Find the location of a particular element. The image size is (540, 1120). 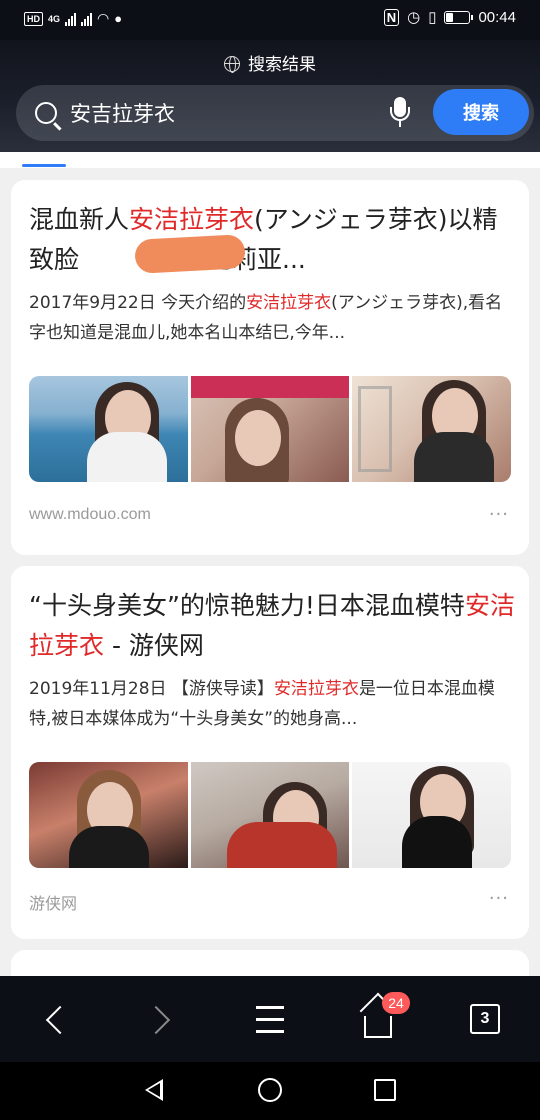

system-home-icon is located at coordinates (270, 1090).